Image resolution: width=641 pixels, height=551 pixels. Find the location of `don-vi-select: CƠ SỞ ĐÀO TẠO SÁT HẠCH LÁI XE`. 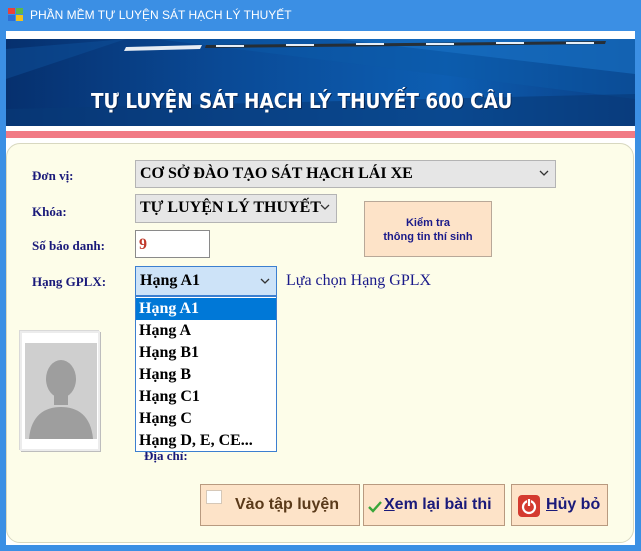

don-vi-select: CƠ SỞ ĐÀO TẠO SÁT HẠCH LÁI XE is located at coordinates (345, 174).